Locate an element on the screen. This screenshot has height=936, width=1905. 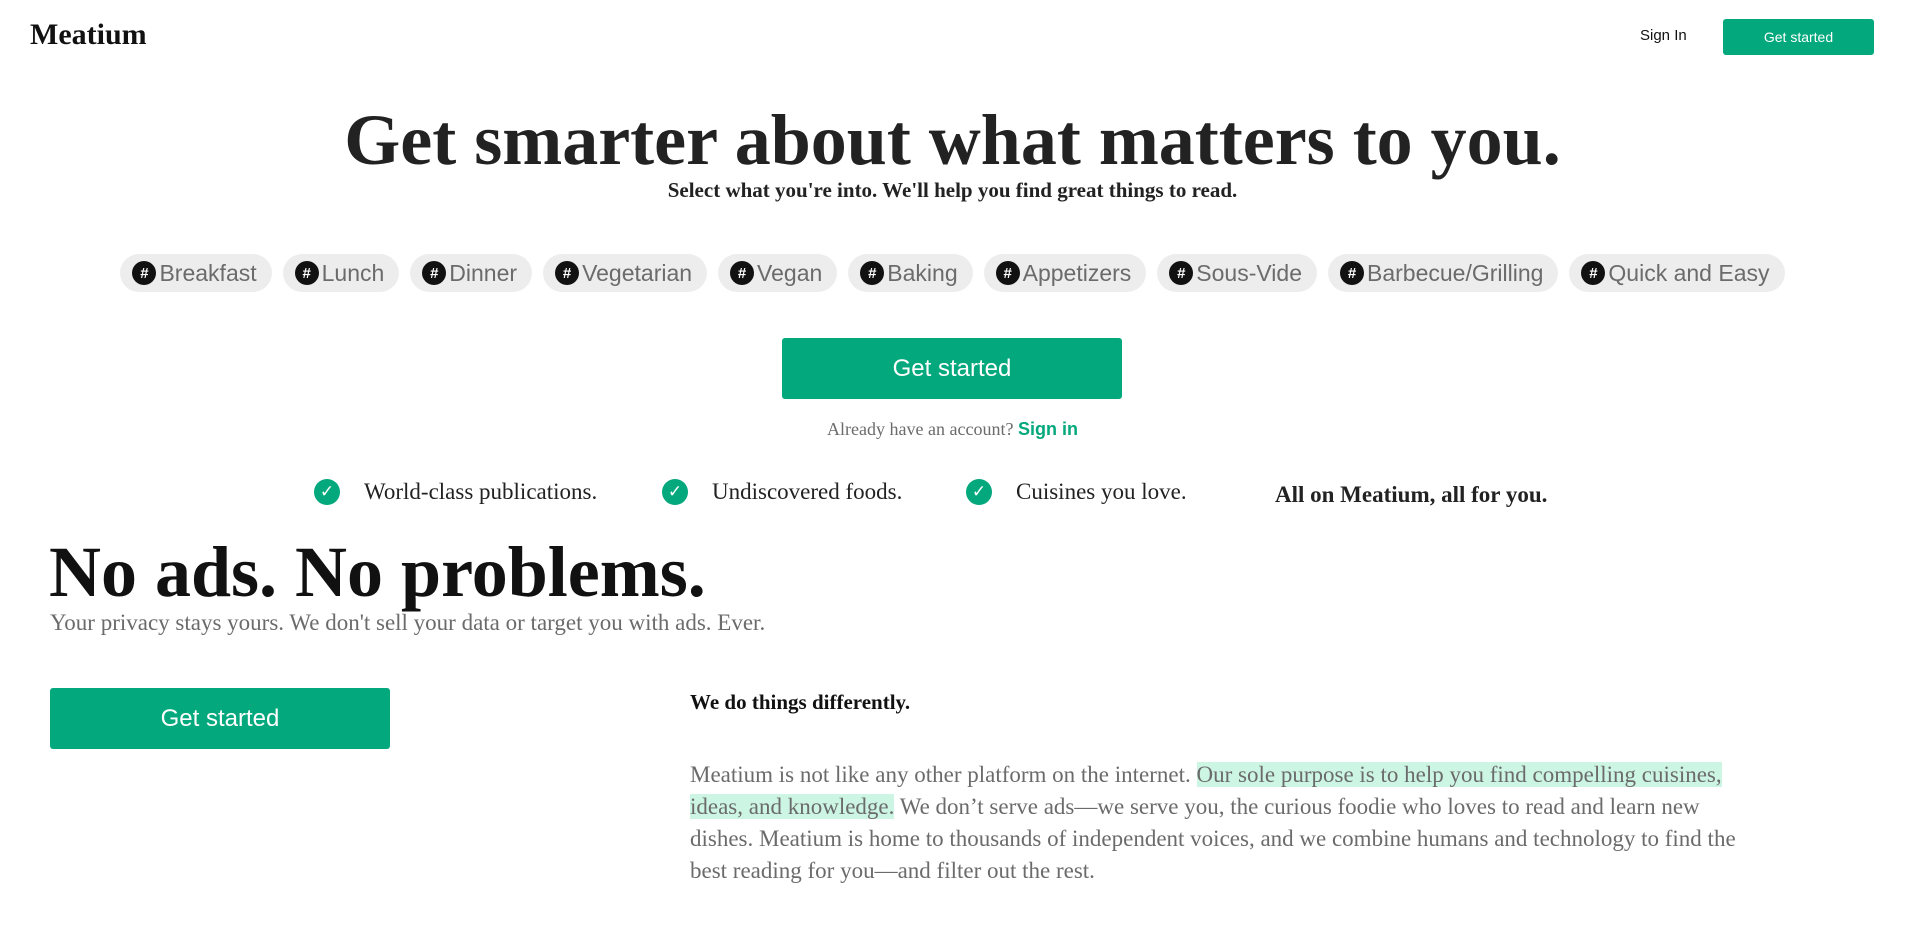
tag-label: Appetizers is located at coordinates (1077, 272).